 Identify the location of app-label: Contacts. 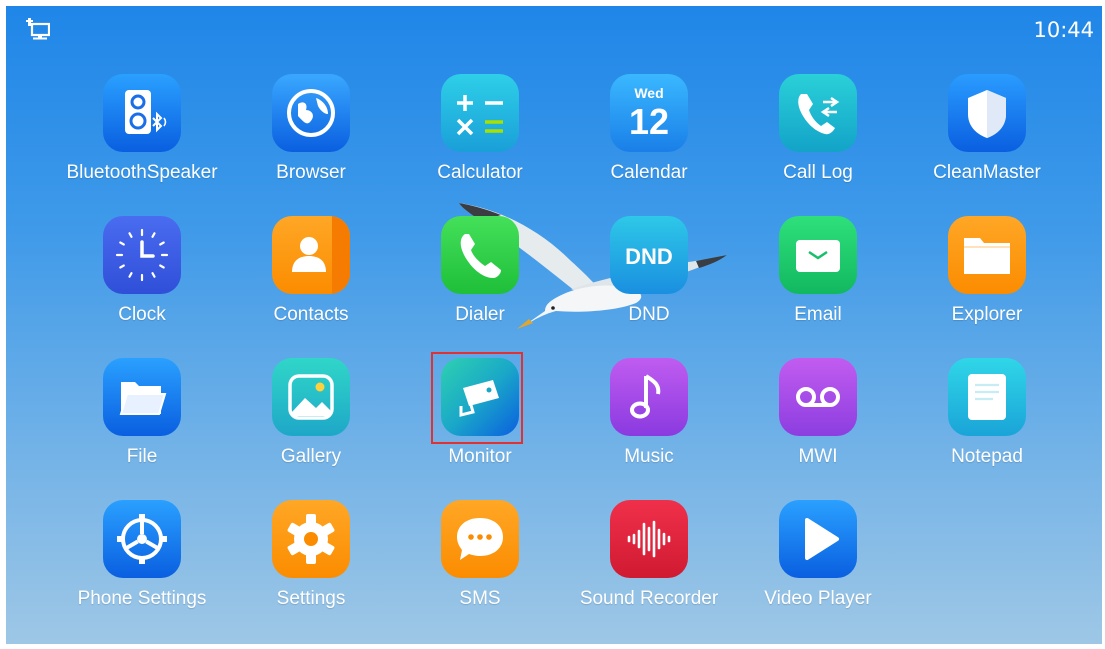
(311, 314).